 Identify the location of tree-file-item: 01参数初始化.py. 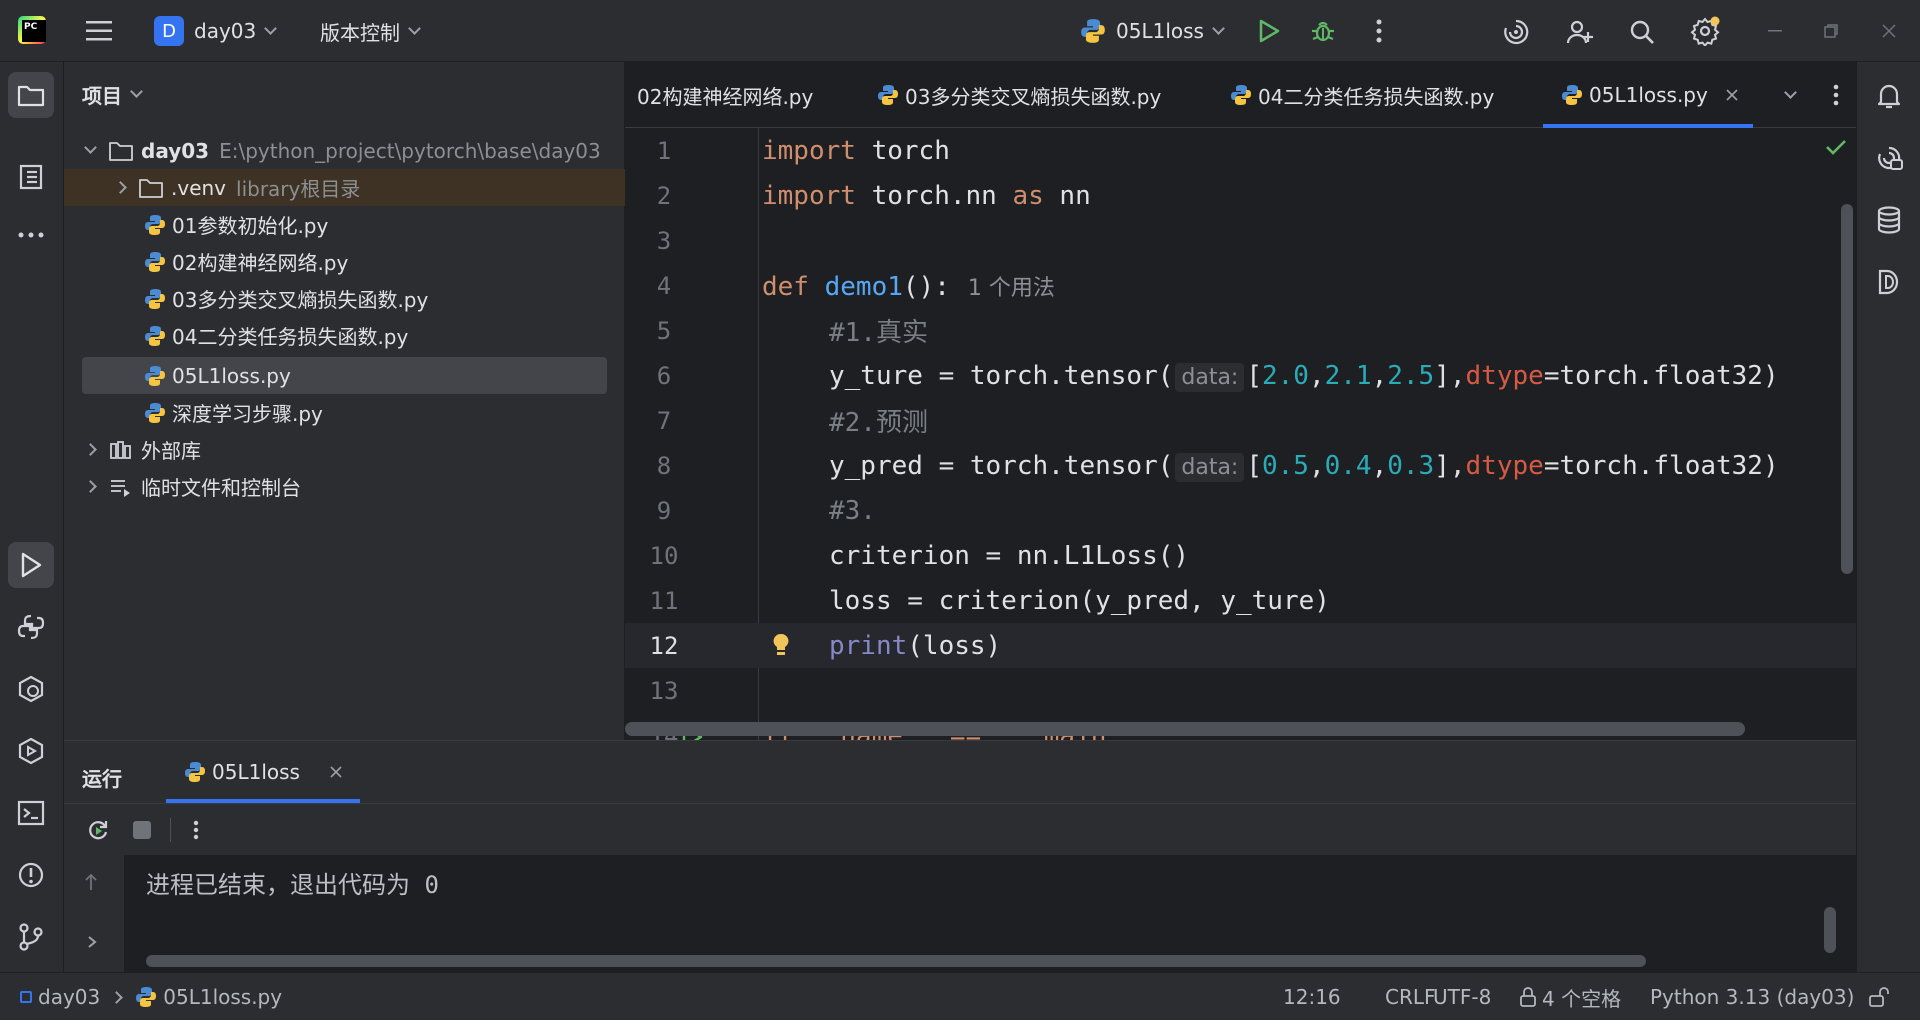
(344, 224).